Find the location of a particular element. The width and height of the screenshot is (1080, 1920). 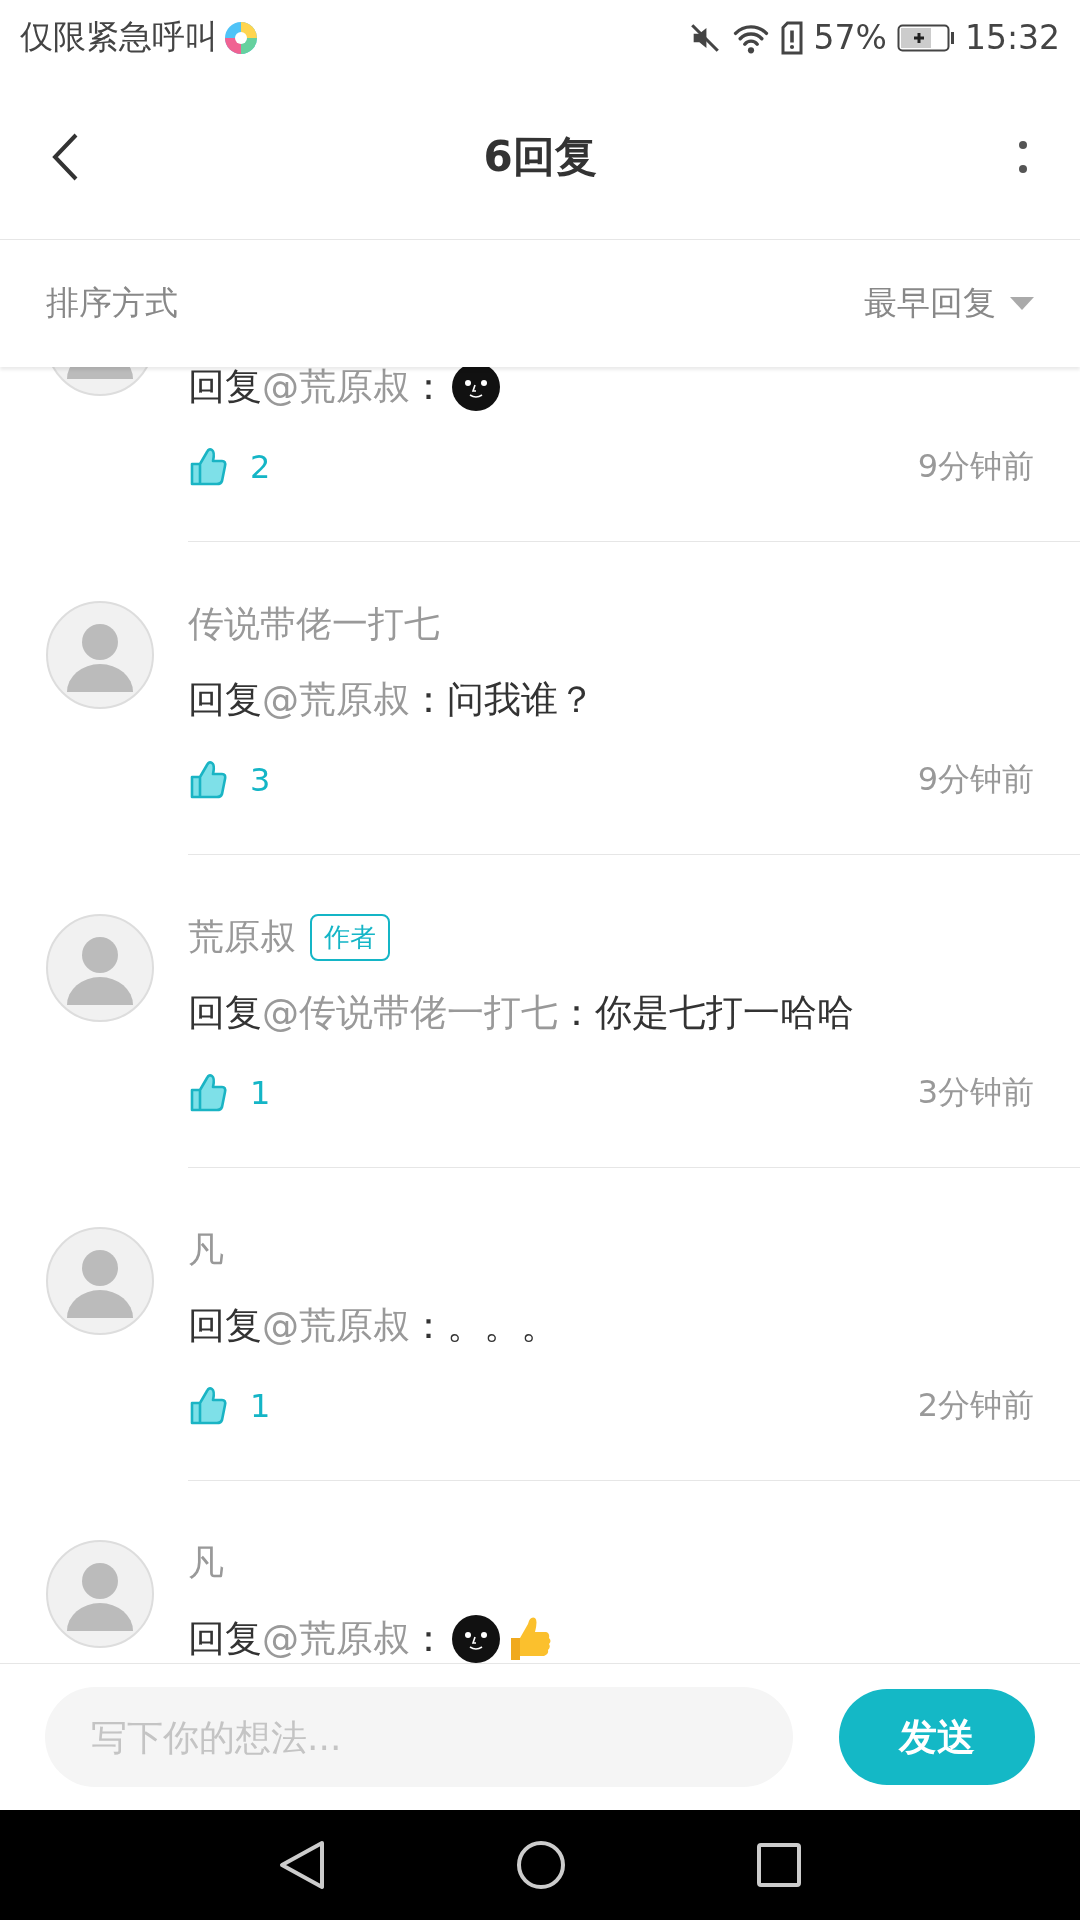

comment-time: 3分钟前 is located at coordinates (975, 1092).